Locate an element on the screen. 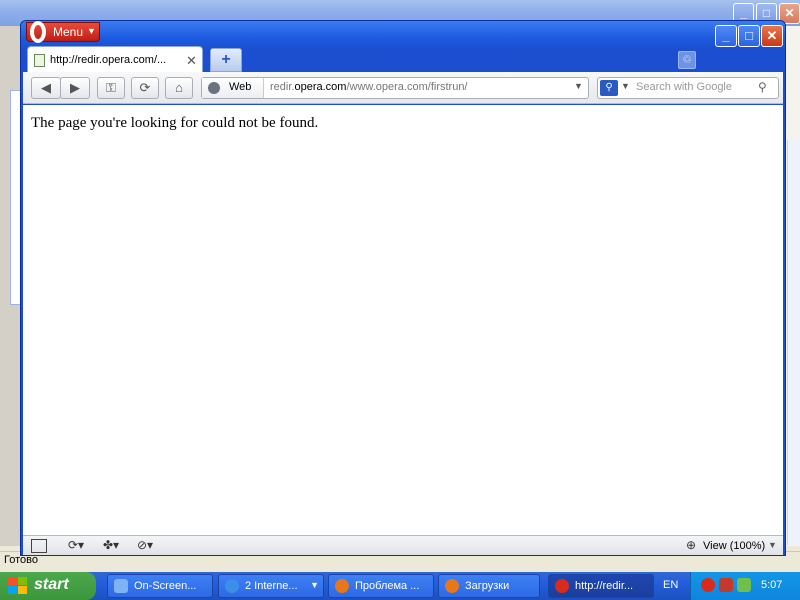  shield-icon is located at coordinates (726, 585).